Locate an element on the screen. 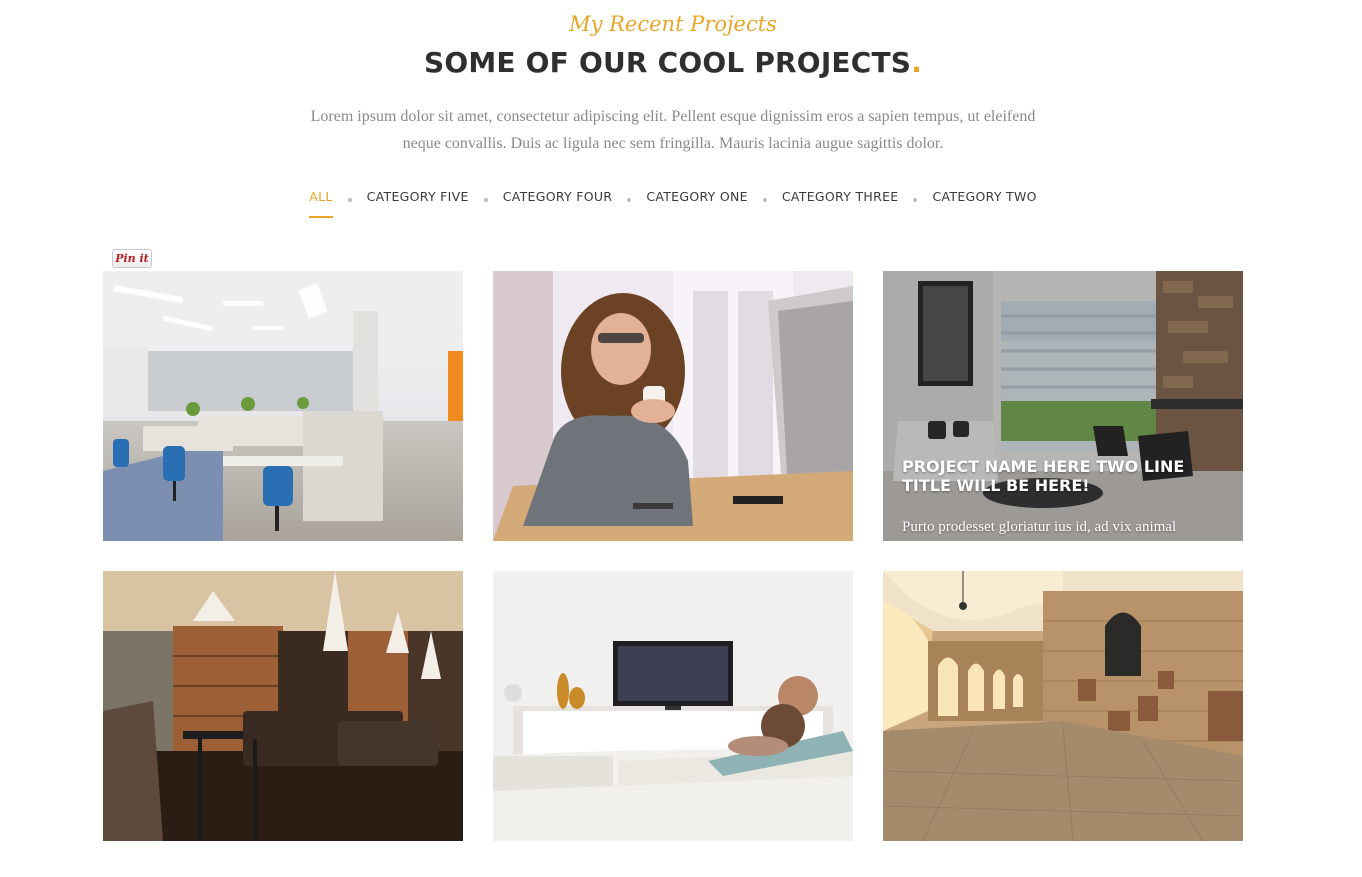 The height and width of the screenshot is (877, 1362). section-title: SOME OF OUR COOL PROJECTS. is located at coordinates (673, 62).